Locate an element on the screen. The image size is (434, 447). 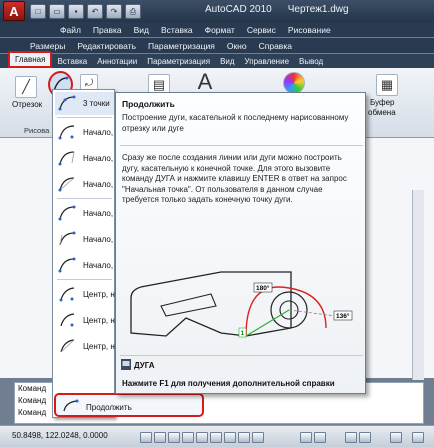
arc-center-start-end-icon is located at coordinates (67, 294).